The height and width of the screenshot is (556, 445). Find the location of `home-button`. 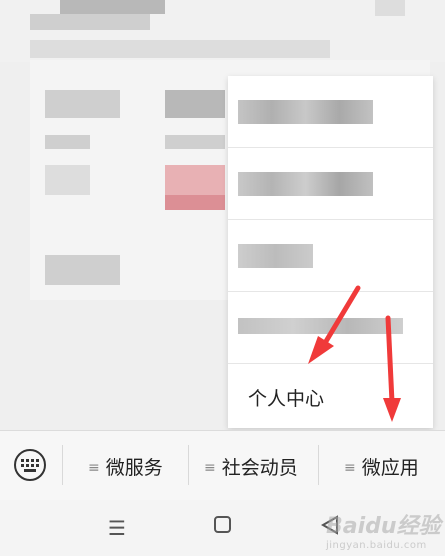

home-button is located at coordinates (223, 527).